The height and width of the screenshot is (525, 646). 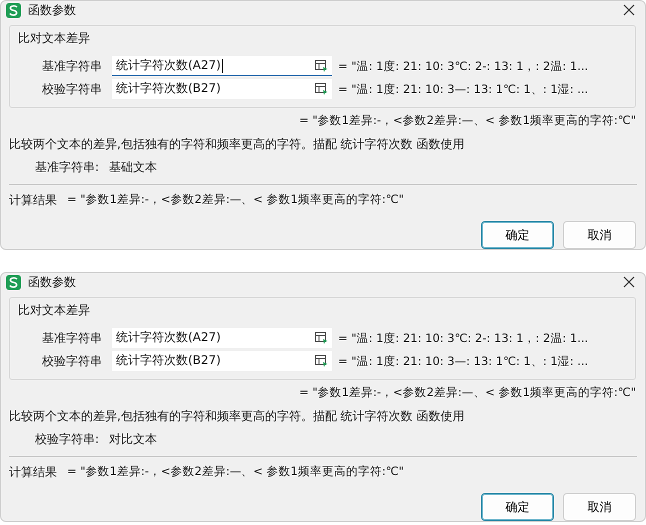 I want to click on parameter-description: 对比文本, so click(x=133, y=439).